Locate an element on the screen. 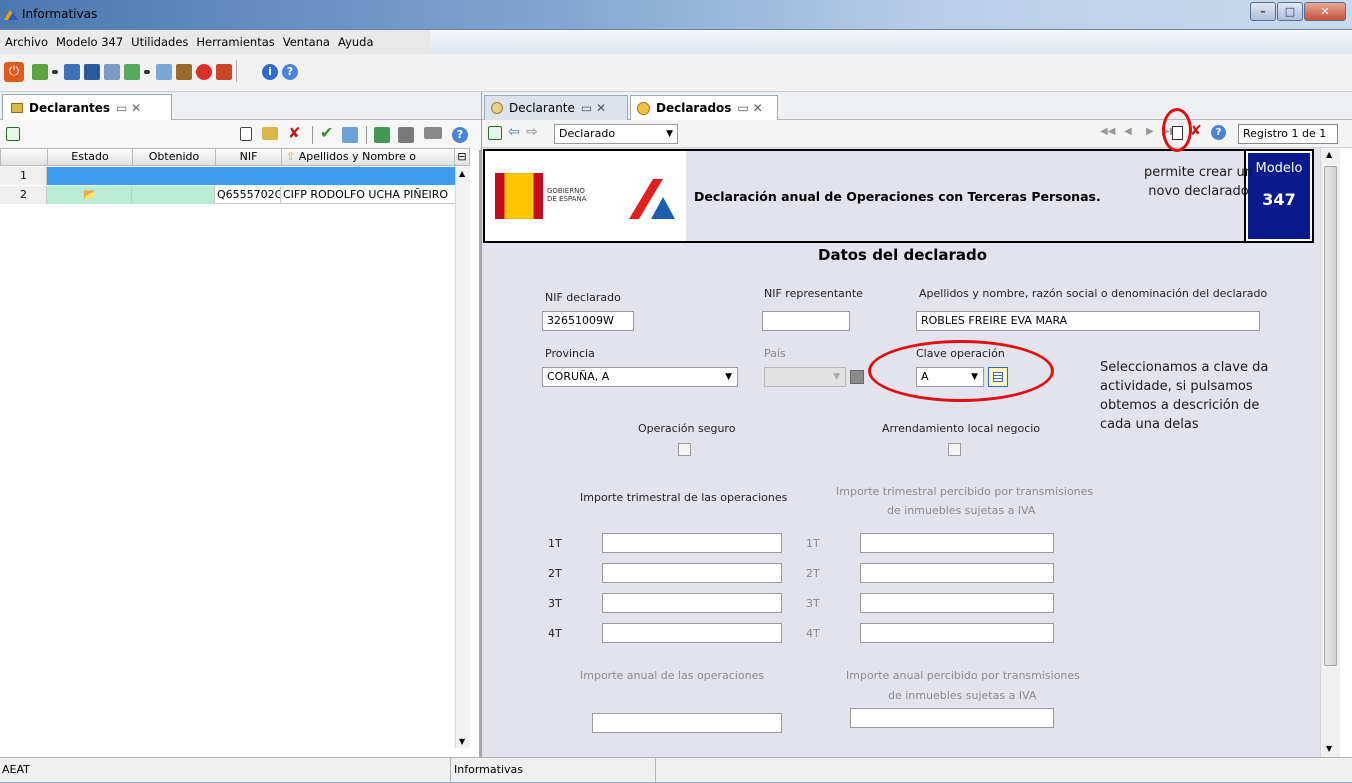 The height and width of the screenshot is (783, 1352). title-bar: Informativas – □ ✕ is located at coordinates (676, 15).